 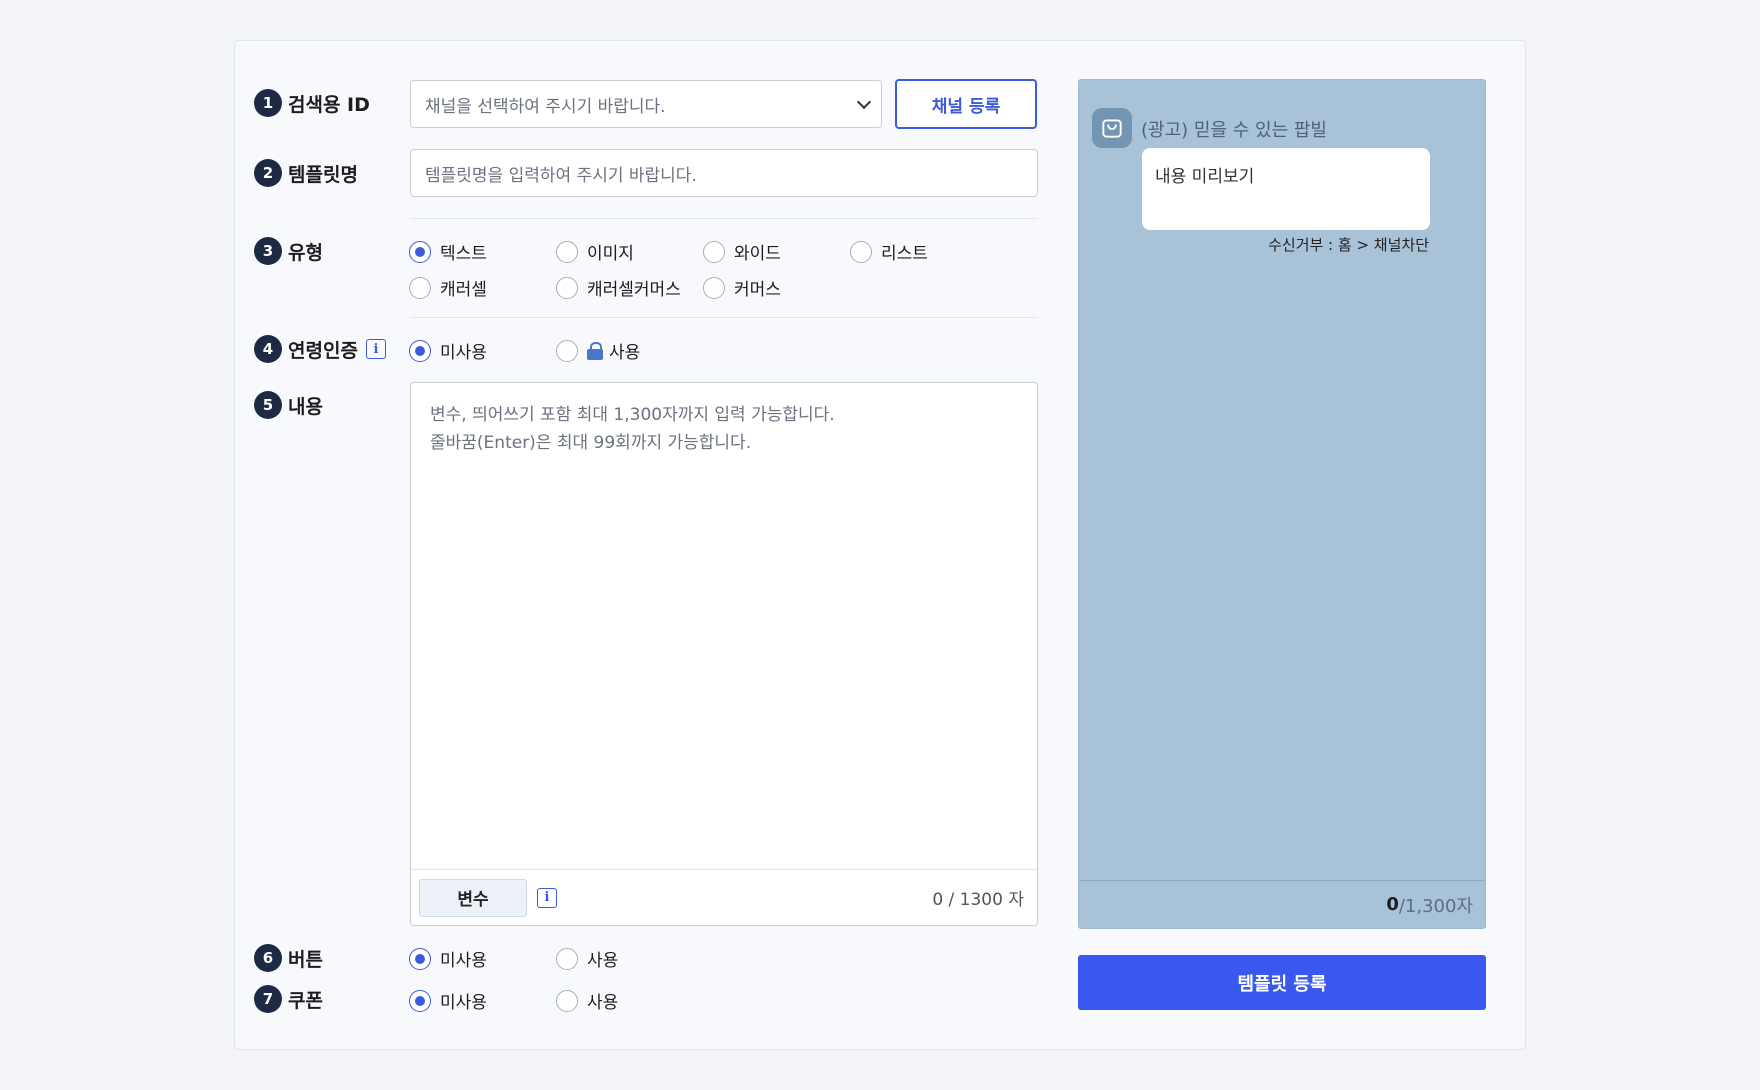 What do you see at coordinates (724, 897) in the screenshot?
I see `content-toolbar: 변수 i 0 / 1300 자` at bounding box center [724, 897].